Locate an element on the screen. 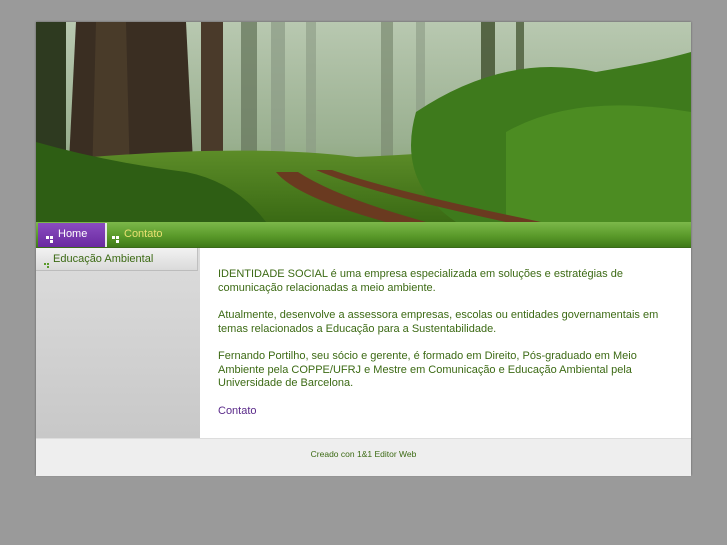 The width and height of the screenshot is (727, 545). sidebar-item-educacao-ambiental: Educação Ambiental is located at coordinates (117, 259).